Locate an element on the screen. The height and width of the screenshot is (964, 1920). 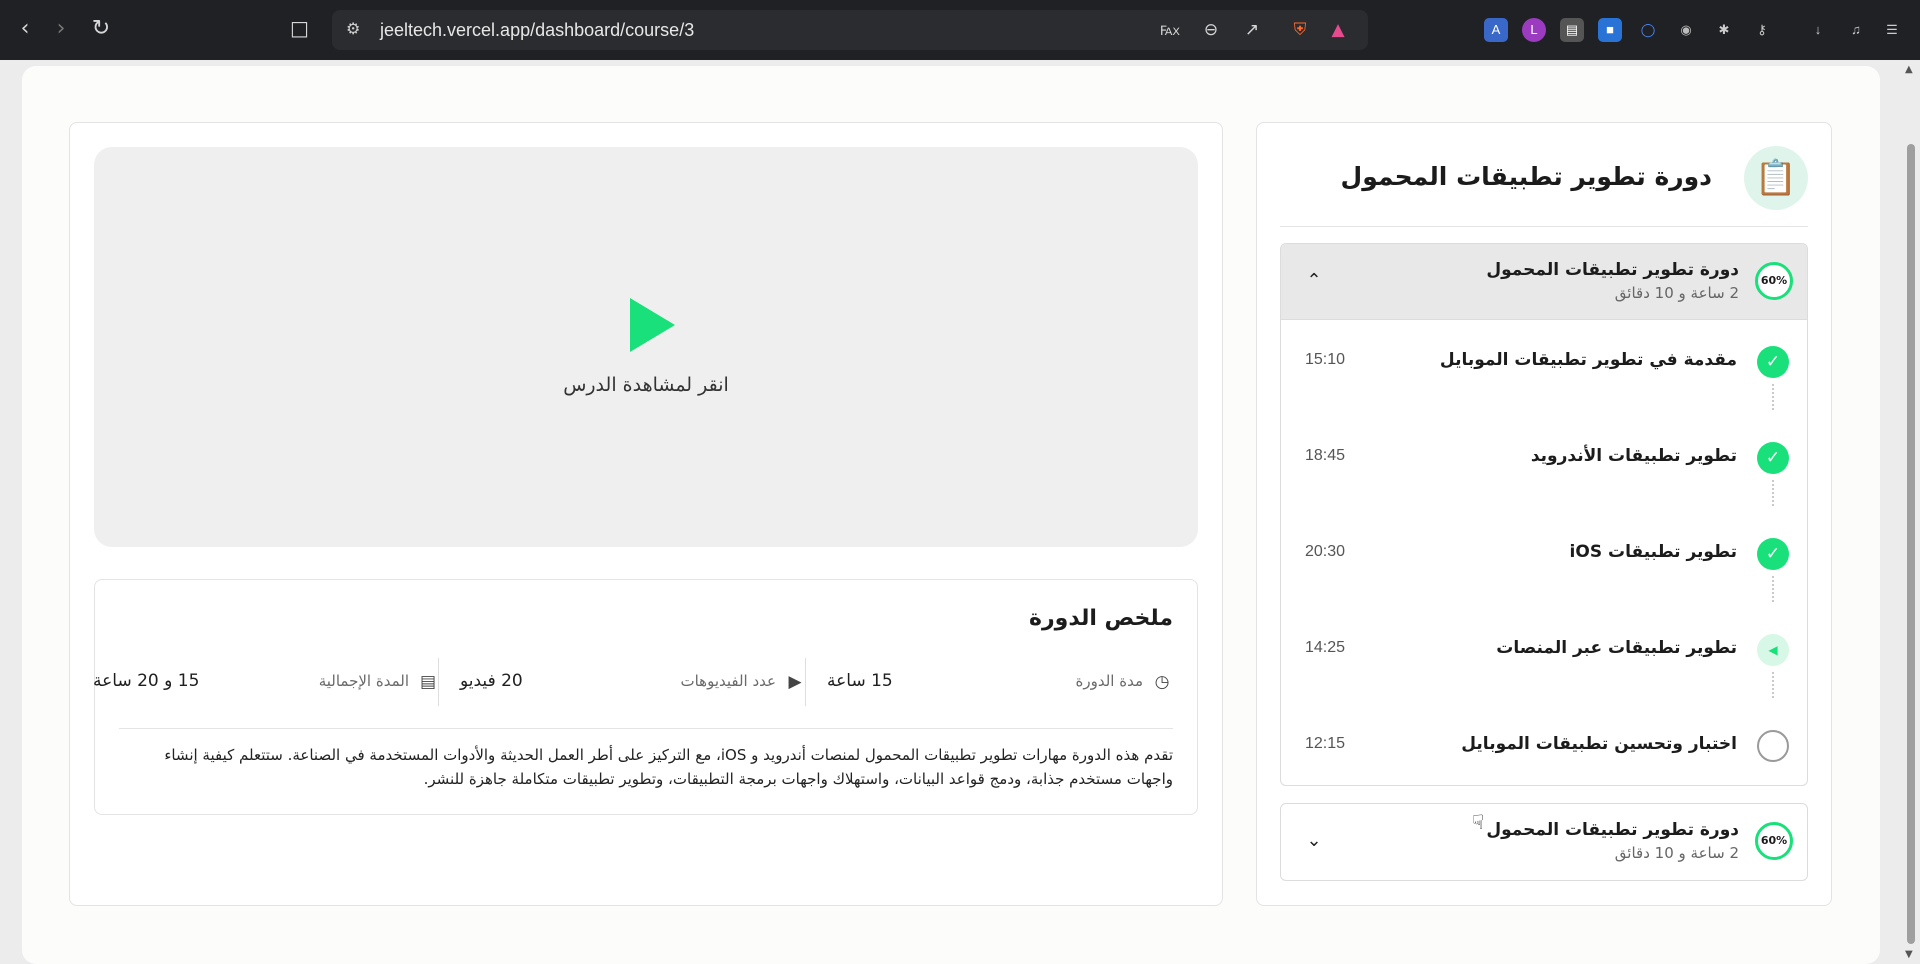
stat-value: 20 فيديو is located at coordinates (491, 681).